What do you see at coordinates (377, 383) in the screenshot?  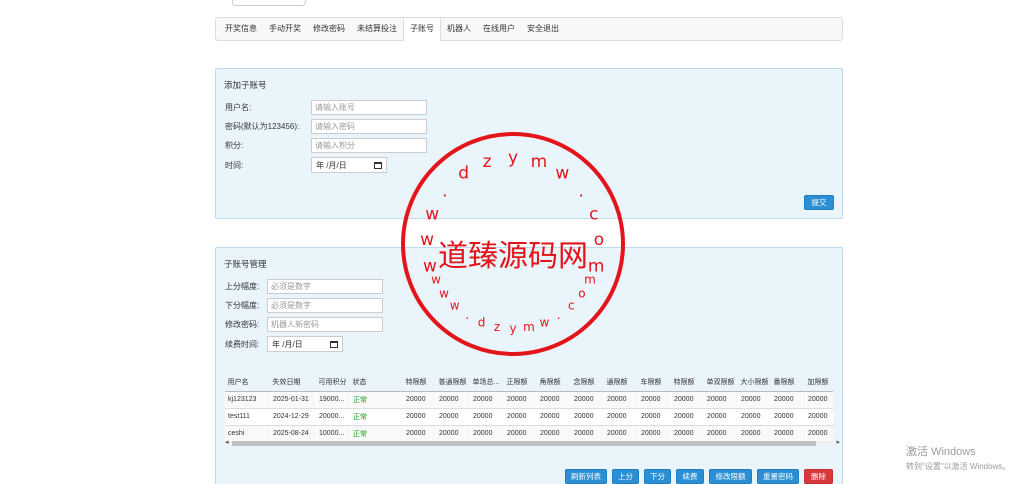 I see `column-header: 状态` at bounding box center [377, 383].